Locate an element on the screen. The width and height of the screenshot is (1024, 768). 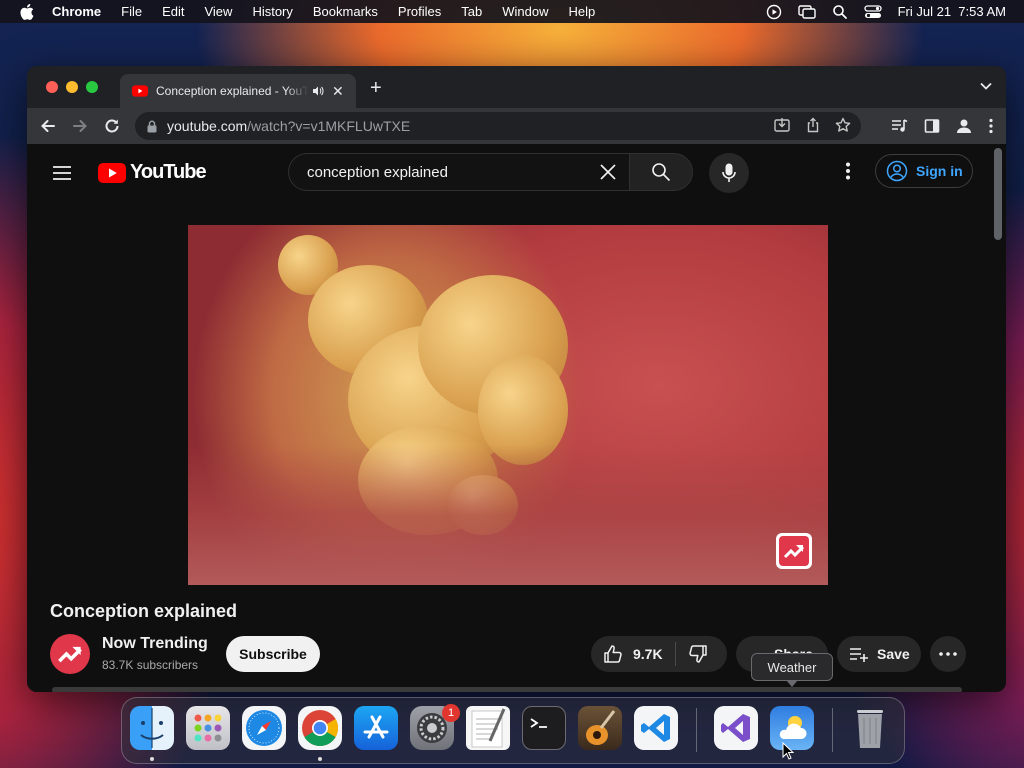
like-button: 9.7K is located at coordinates (633, 654).